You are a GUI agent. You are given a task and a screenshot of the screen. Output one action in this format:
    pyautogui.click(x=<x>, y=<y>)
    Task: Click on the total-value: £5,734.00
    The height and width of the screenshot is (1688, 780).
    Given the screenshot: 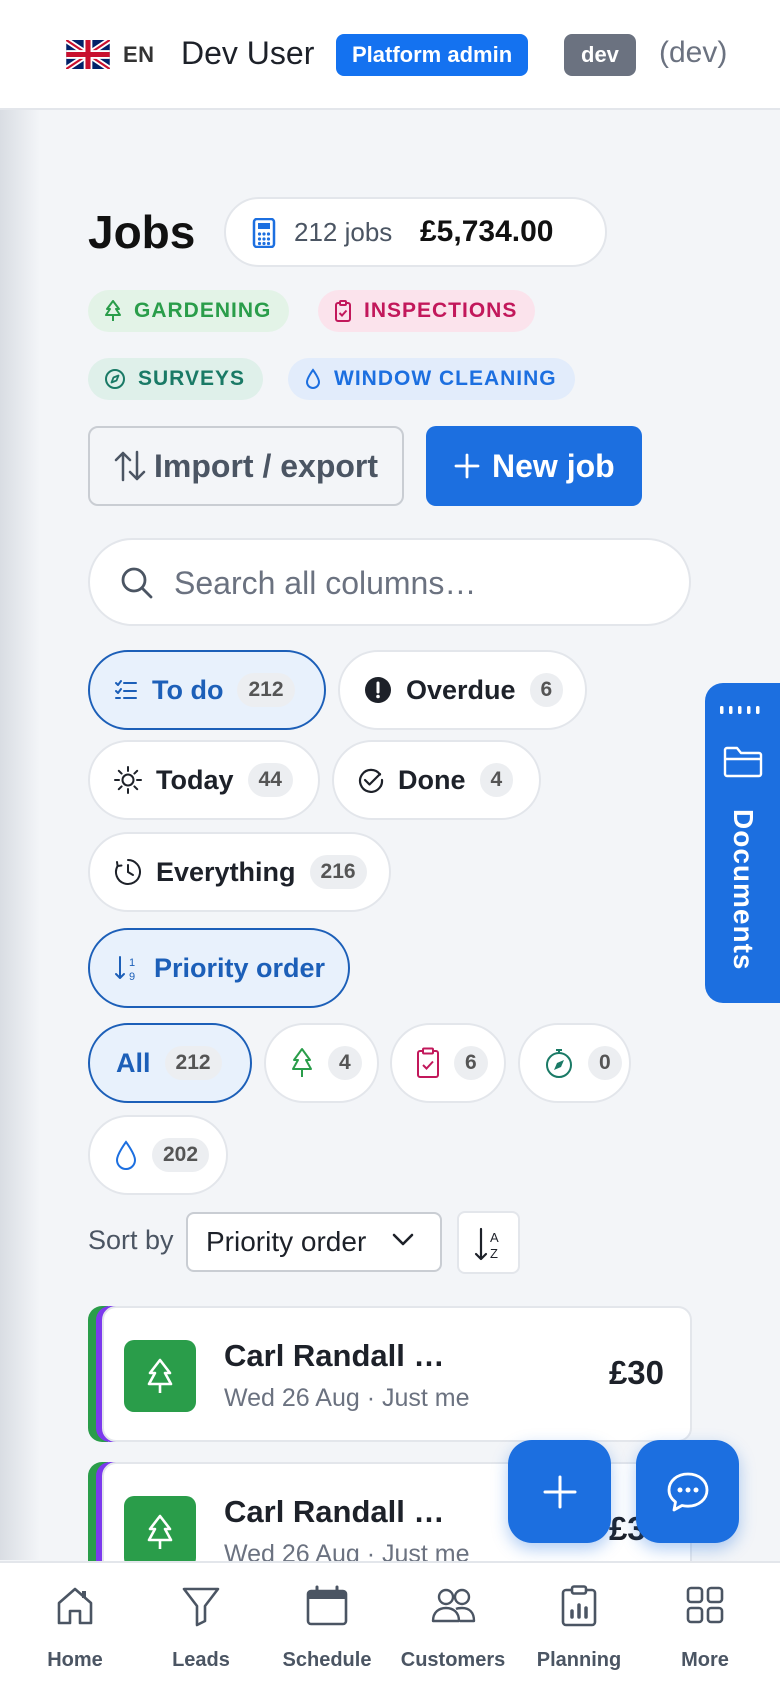 What is the action you would take?
    pyautogui.click(x=487, y=231)
    